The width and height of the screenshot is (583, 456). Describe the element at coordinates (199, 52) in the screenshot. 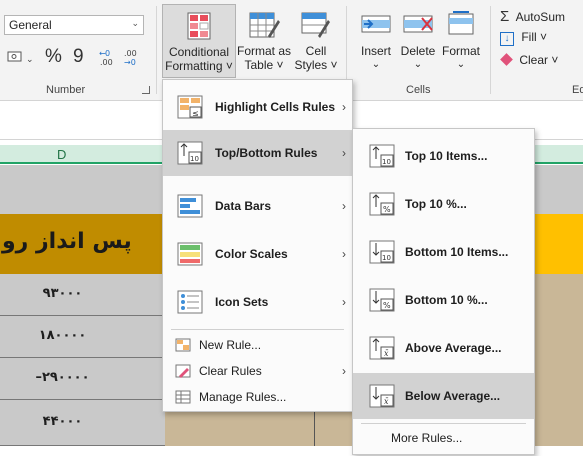

I see `conditional-formatting-label-1: Conditional` at that location.